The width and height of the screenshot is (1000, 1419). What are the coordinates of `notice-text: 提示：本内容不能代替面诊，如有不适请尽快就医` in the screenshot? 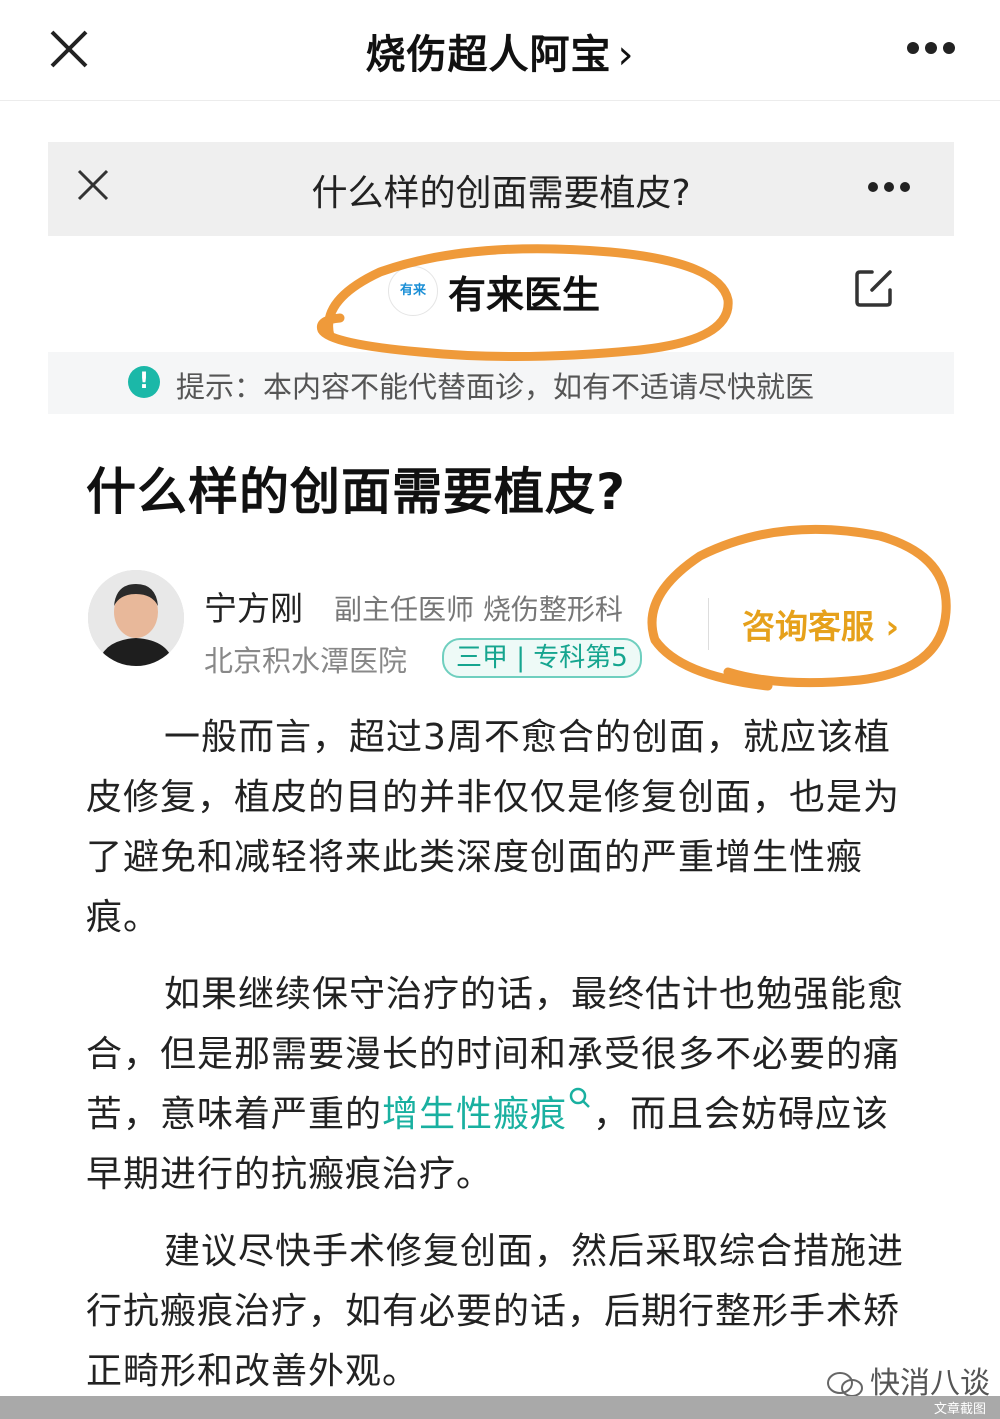 It's located at (495, 387).